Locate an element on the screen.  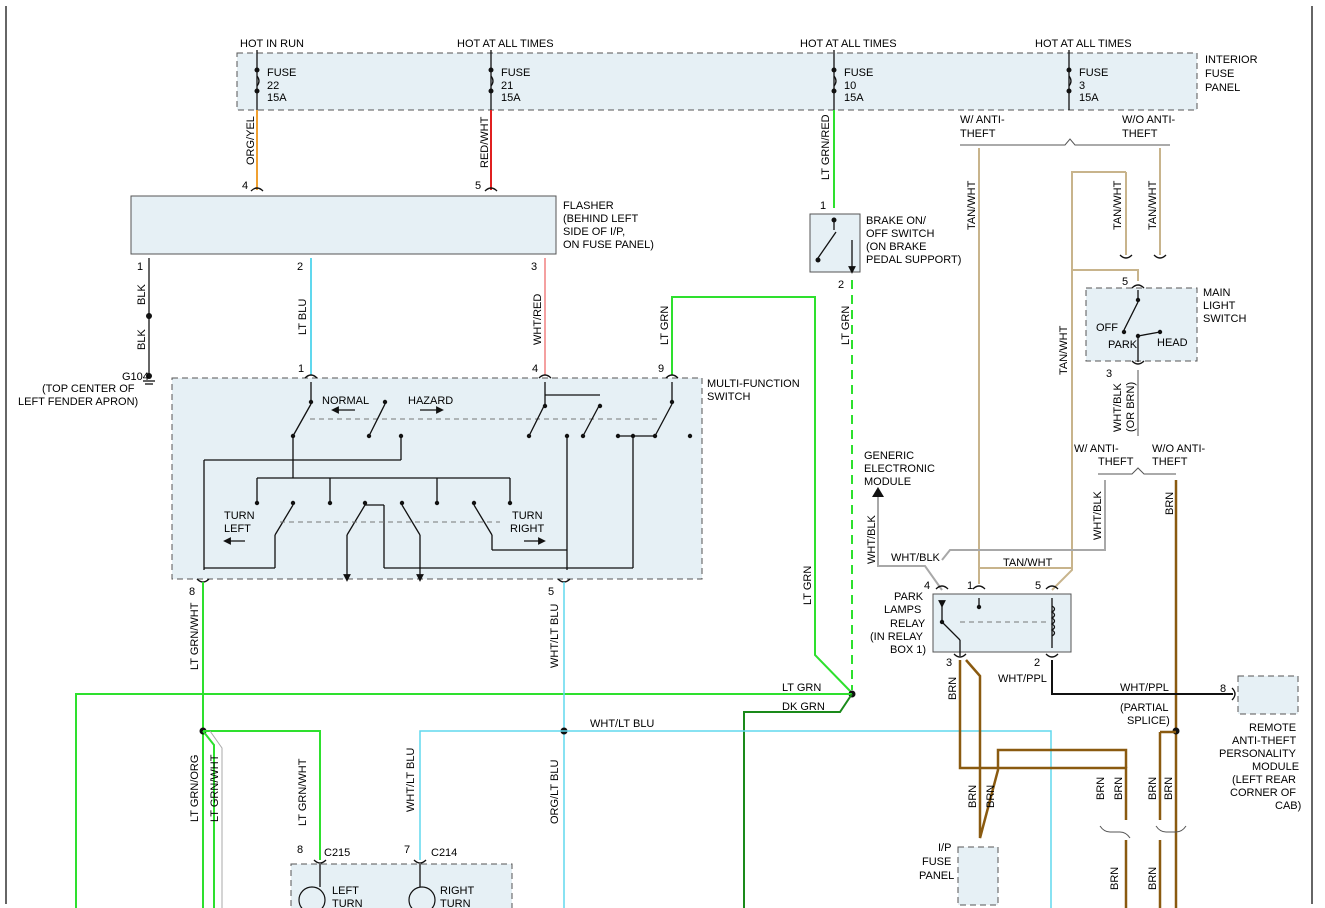
svg-text: (IN RELAY is located at coordinates (897, 637).